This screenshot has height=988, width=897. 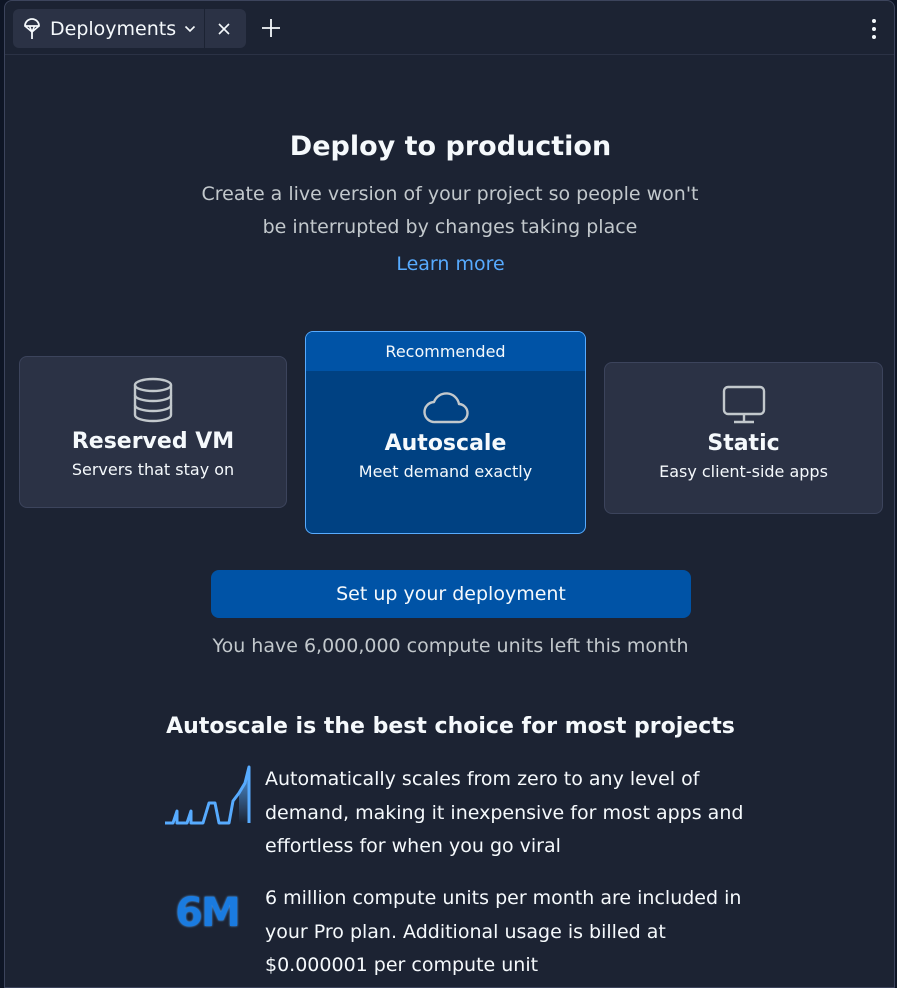 I want to click on monitor-icon, so click(x=743, y=405).